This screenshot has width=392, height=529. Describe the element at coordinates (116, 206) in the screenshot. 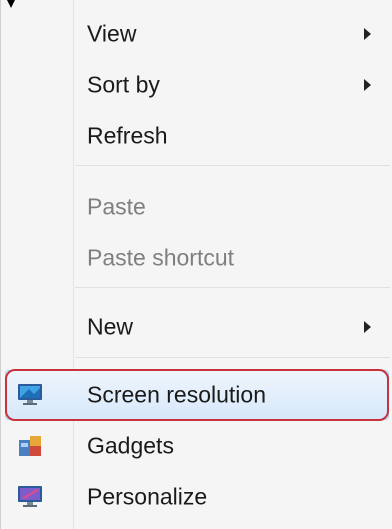

I see `menu-item-label: Paste` at that location.